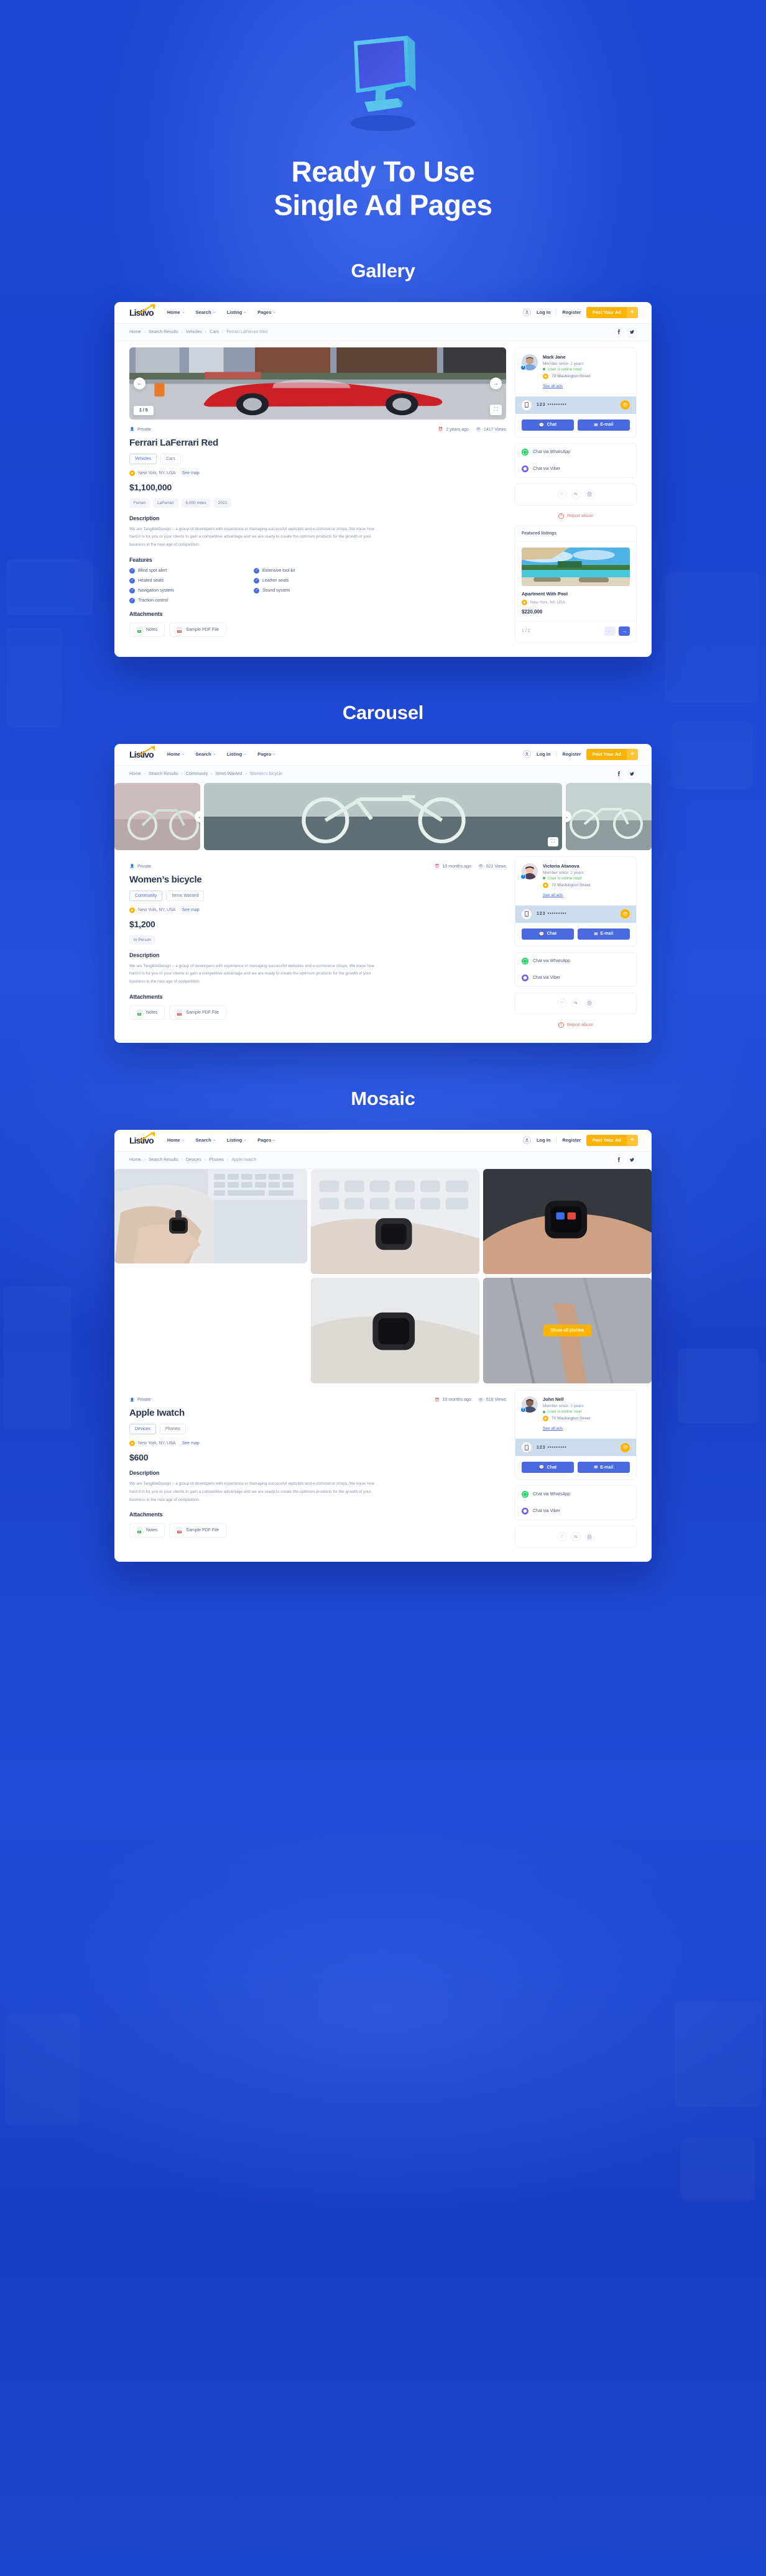 The width and height of the screenshot is (766, 2576). Describe the element at coordinates (610, 631) in the screenshot. I see `featured-prev-button: ←` at that location.